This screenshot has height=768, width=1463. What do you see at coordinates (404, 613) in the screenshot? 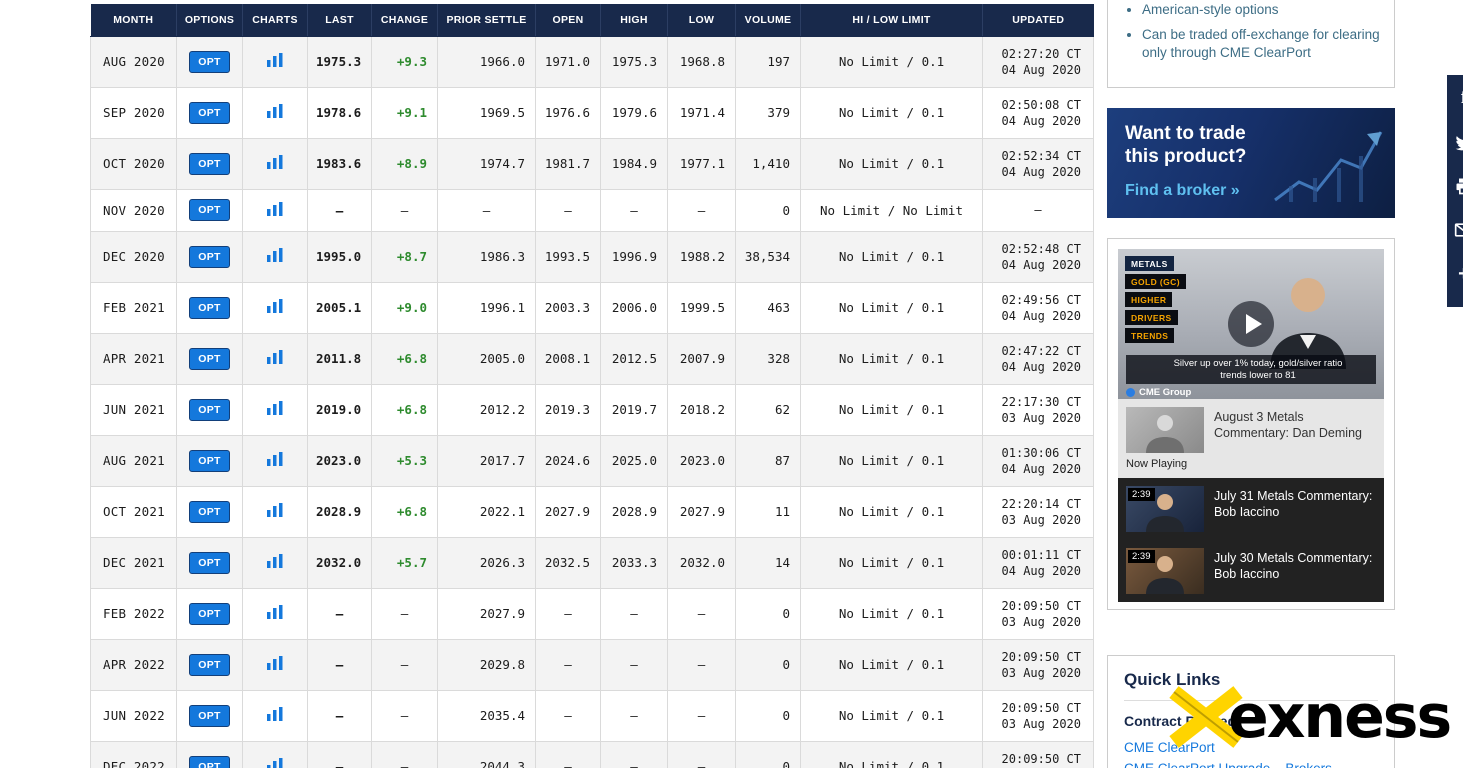
I see `change-cell: –` at bounding box center [404, 613].